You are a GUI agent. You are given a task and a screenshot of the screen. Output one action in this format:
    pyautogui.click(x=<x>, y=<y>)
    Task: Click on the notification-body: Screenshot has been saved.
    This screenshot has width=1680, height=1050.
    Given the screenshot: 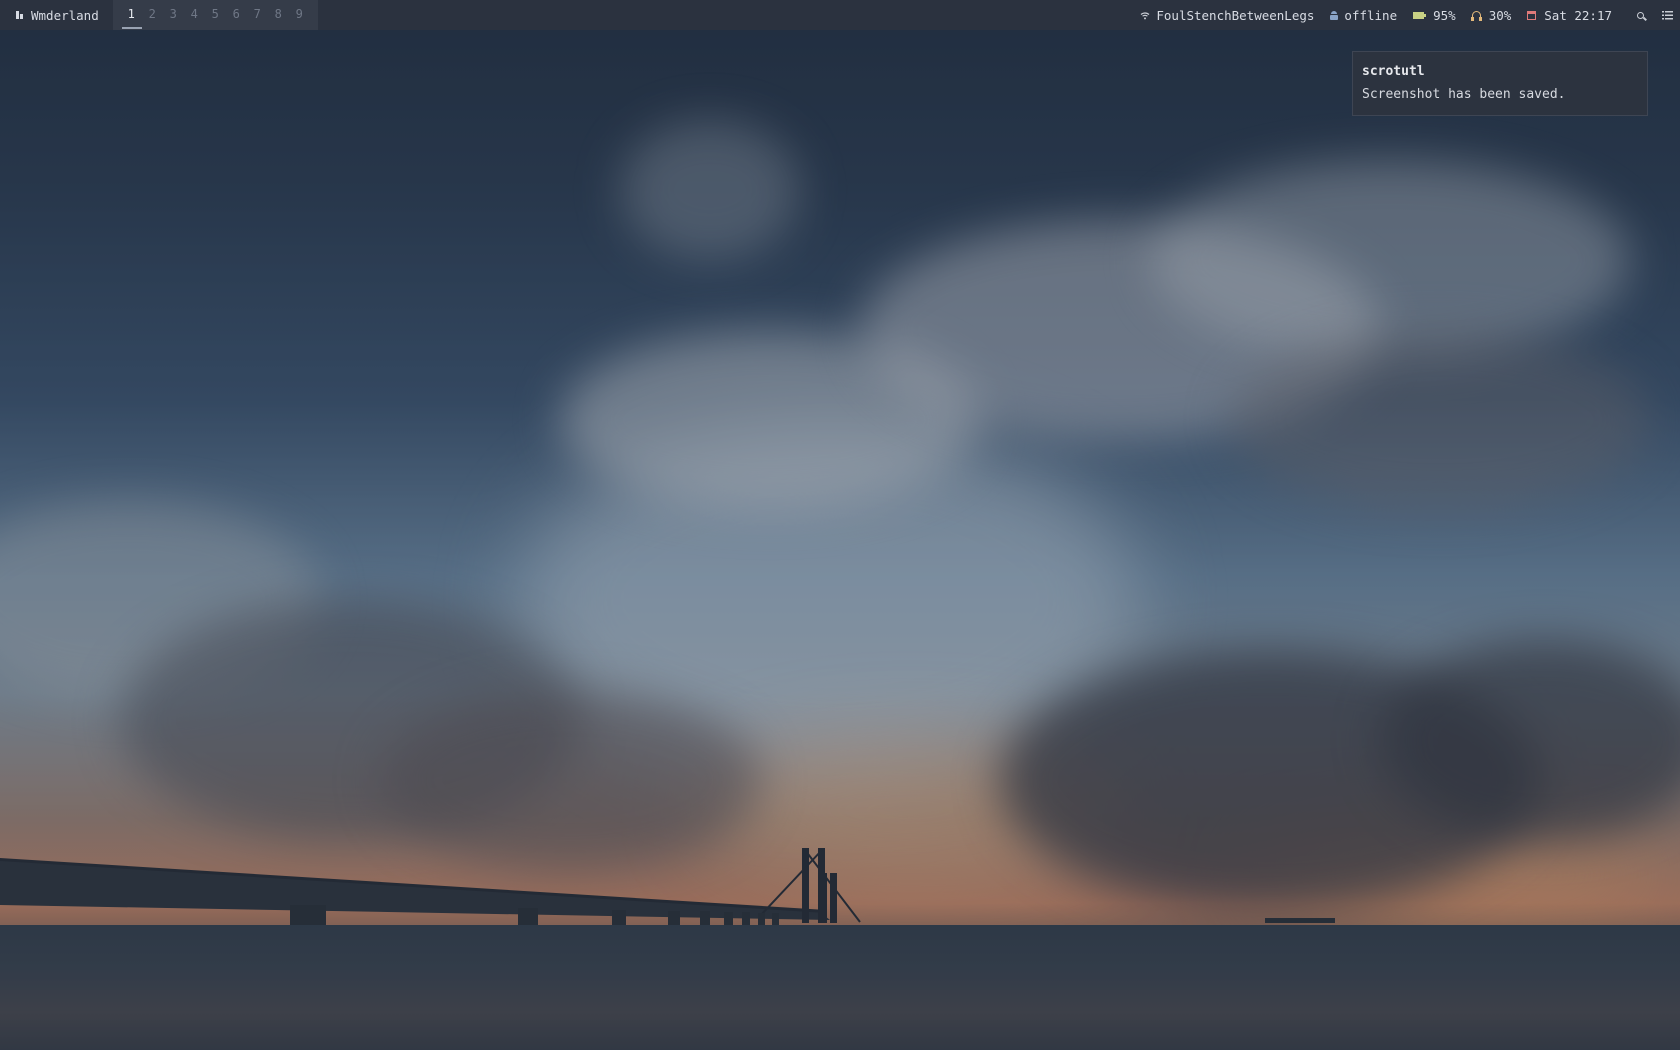 What is the action you would take?
    pyautogui.click(x=1464, y=94)
    